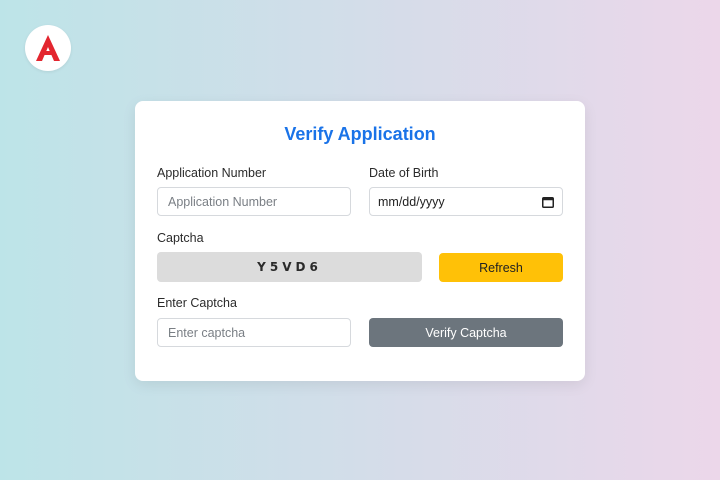 The width and height of the screenshot is (720, 480). What do you see at coordinates (501, 267) in the screenshot?
I see `refresh-button: Refresh` at bounding box center [501, 267].